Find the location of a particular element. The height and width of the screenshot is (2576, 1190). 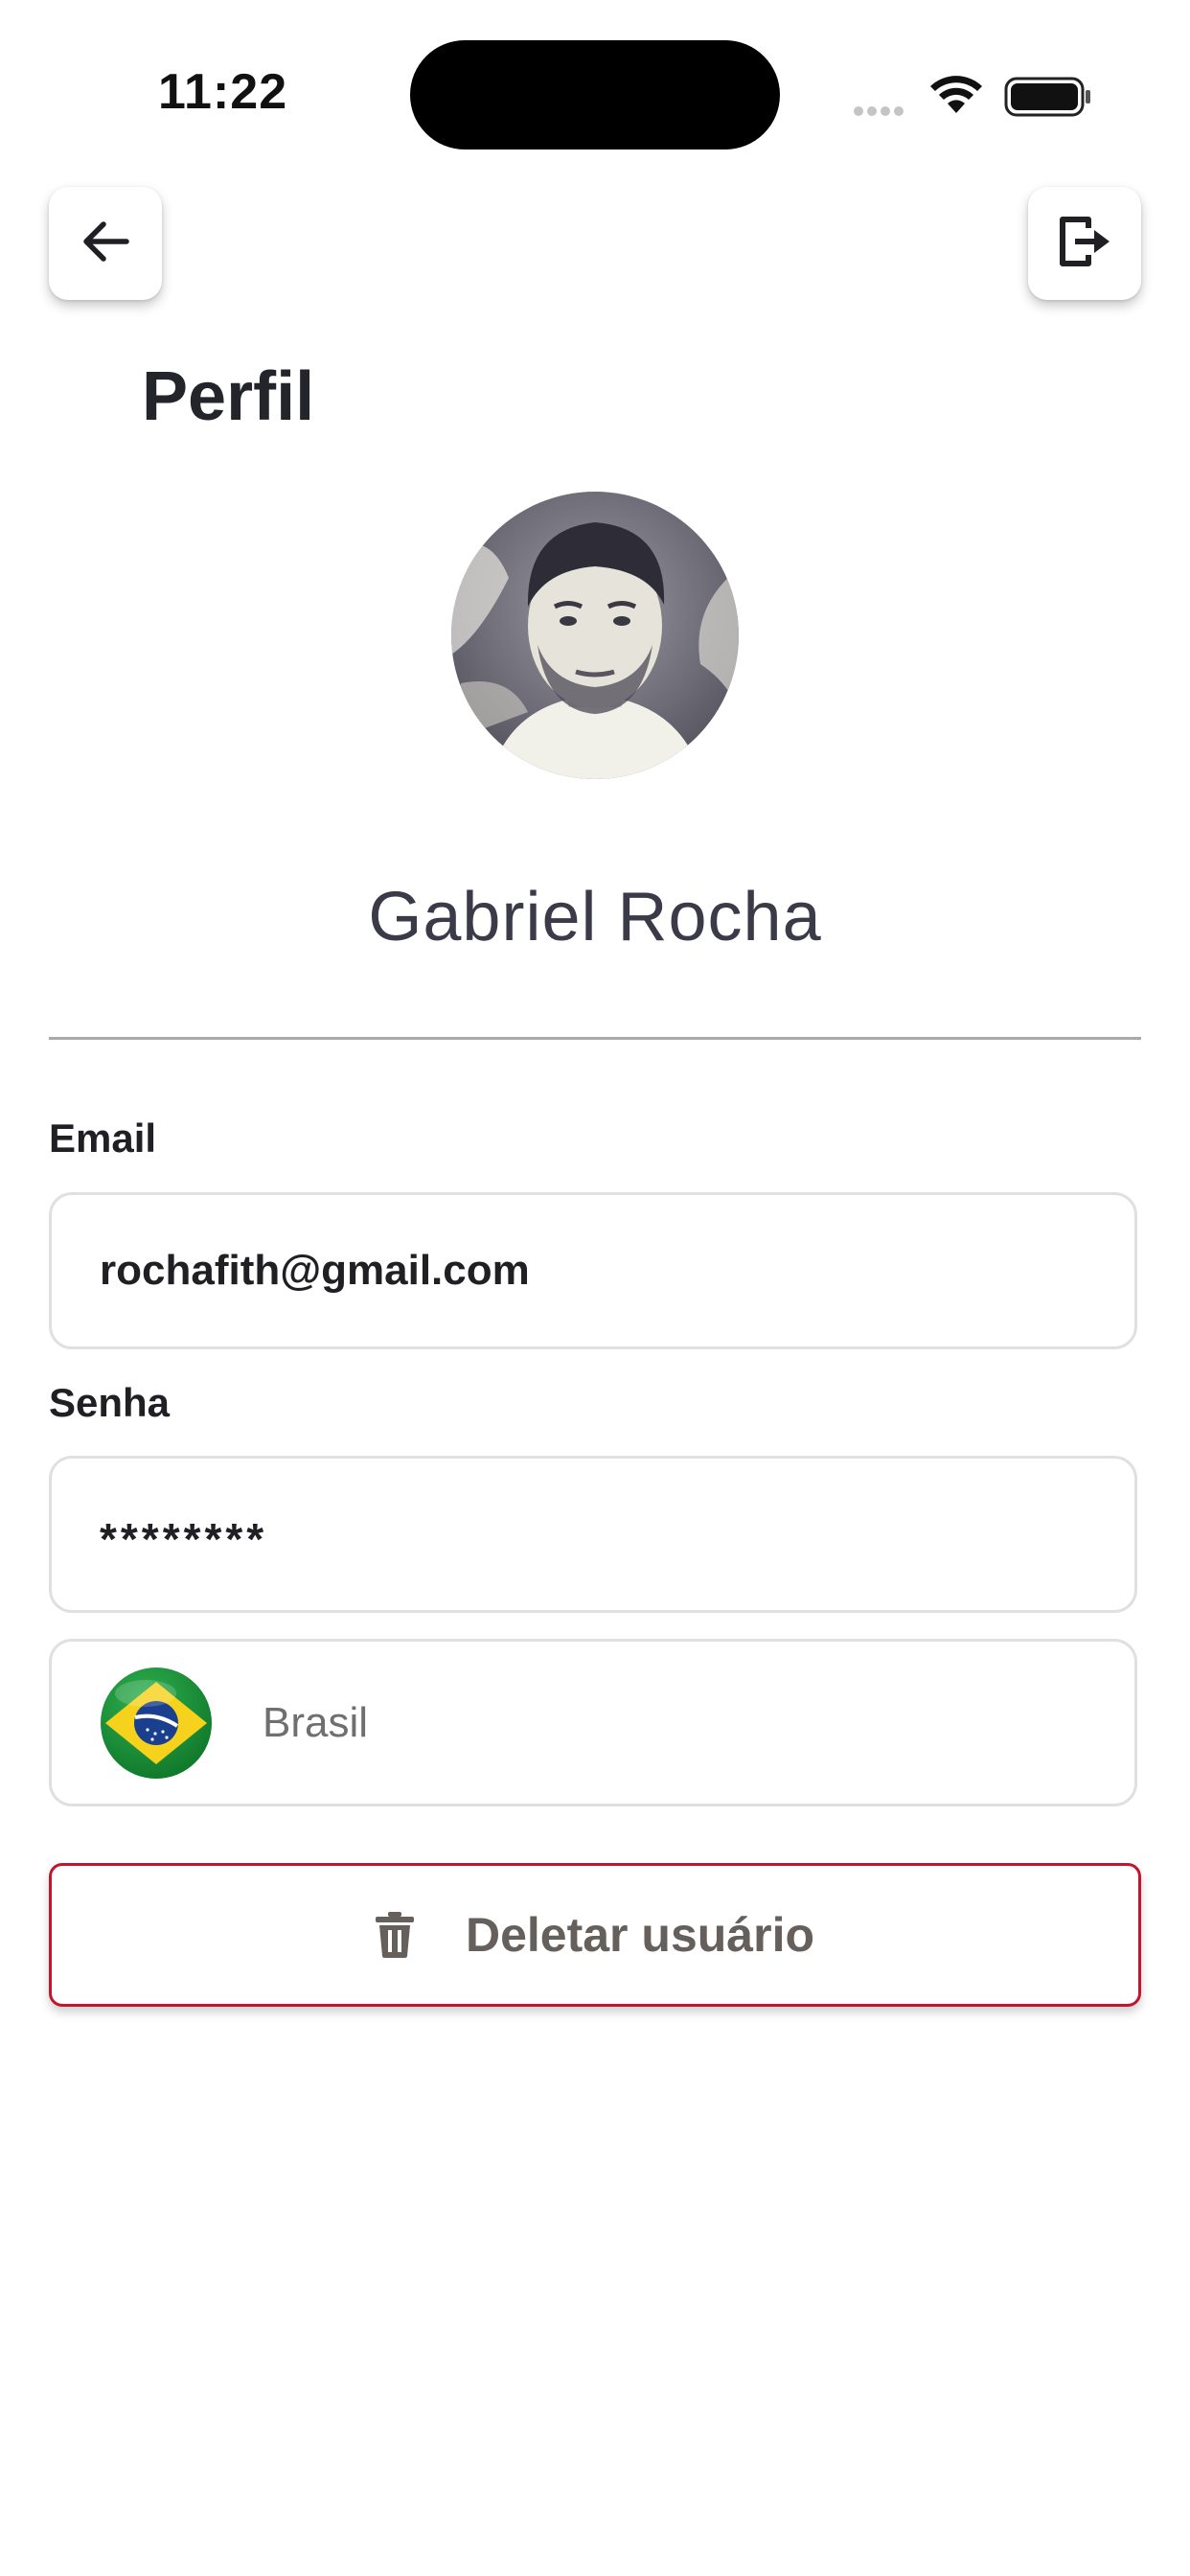

password-label: Senha is located at coordinates (110, 1402).